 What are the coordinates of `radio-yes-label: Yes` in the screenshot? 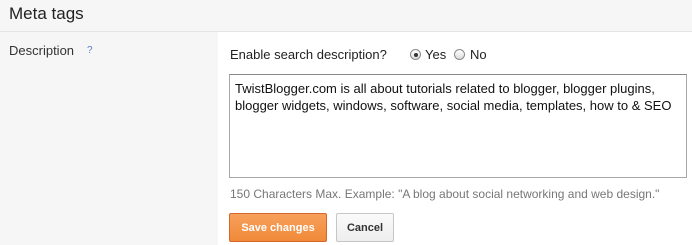 It's located at (435, 54).